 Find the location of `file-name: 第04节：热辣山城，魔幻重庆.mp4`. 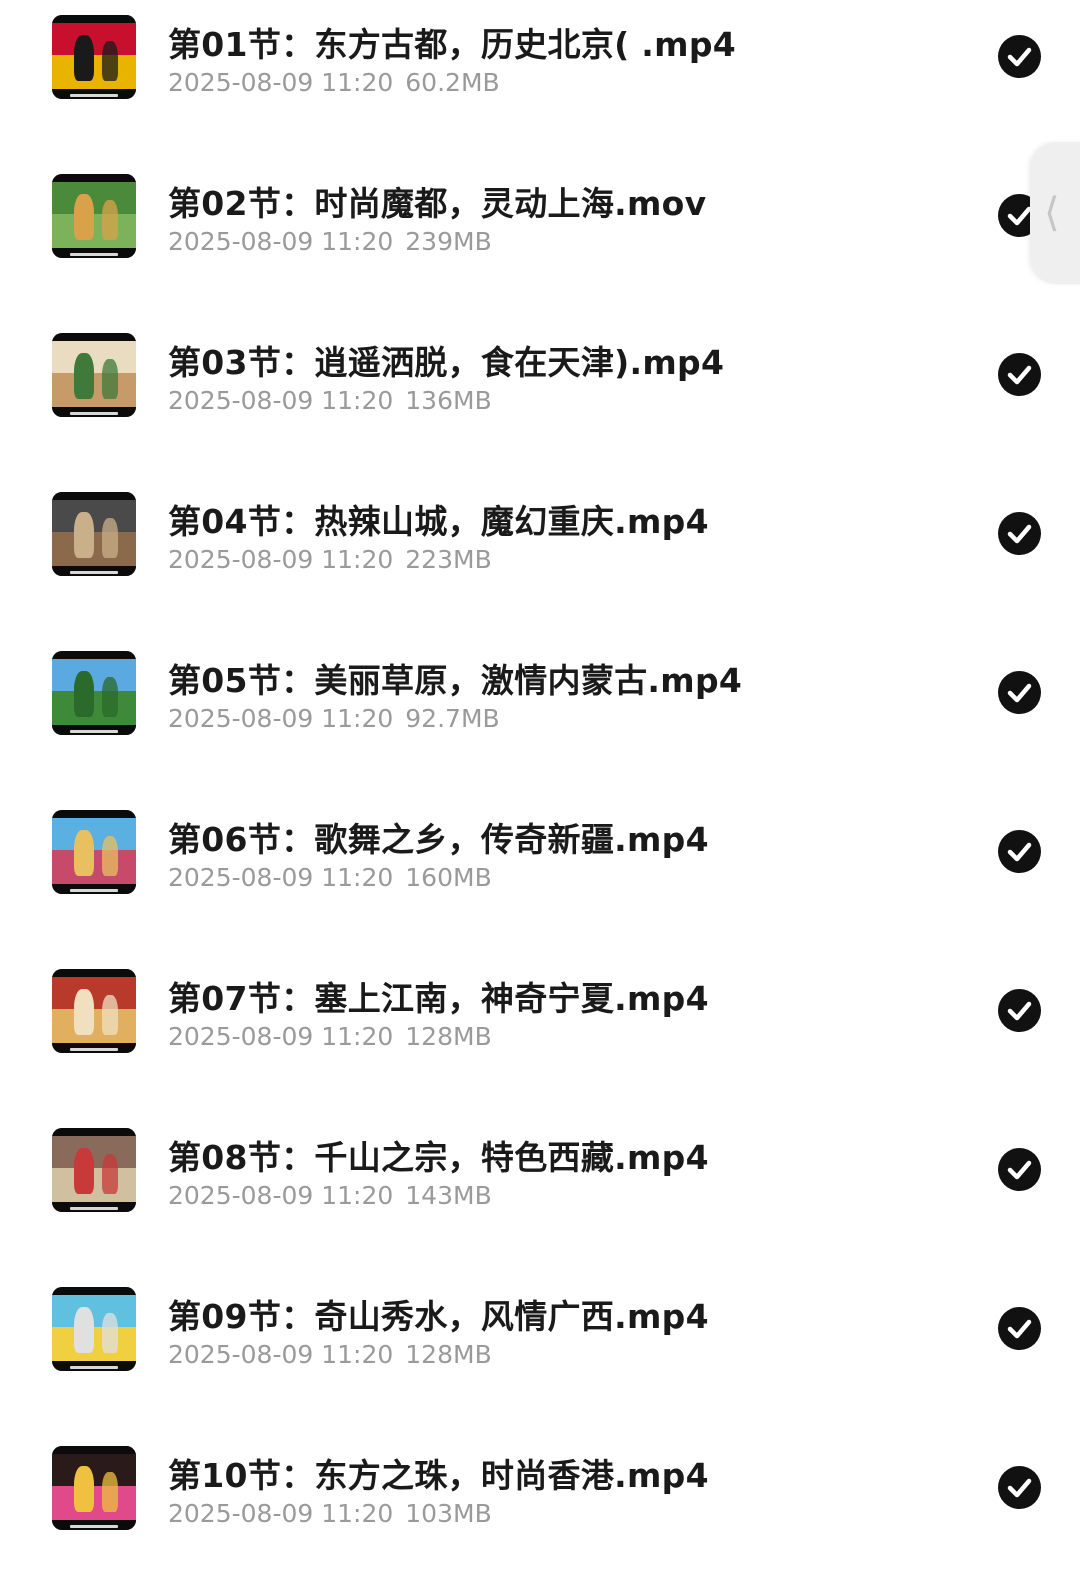

file-name: 第04节：热辣山城，魔幻重庆.mp4 is located at coordinates (438, 521).